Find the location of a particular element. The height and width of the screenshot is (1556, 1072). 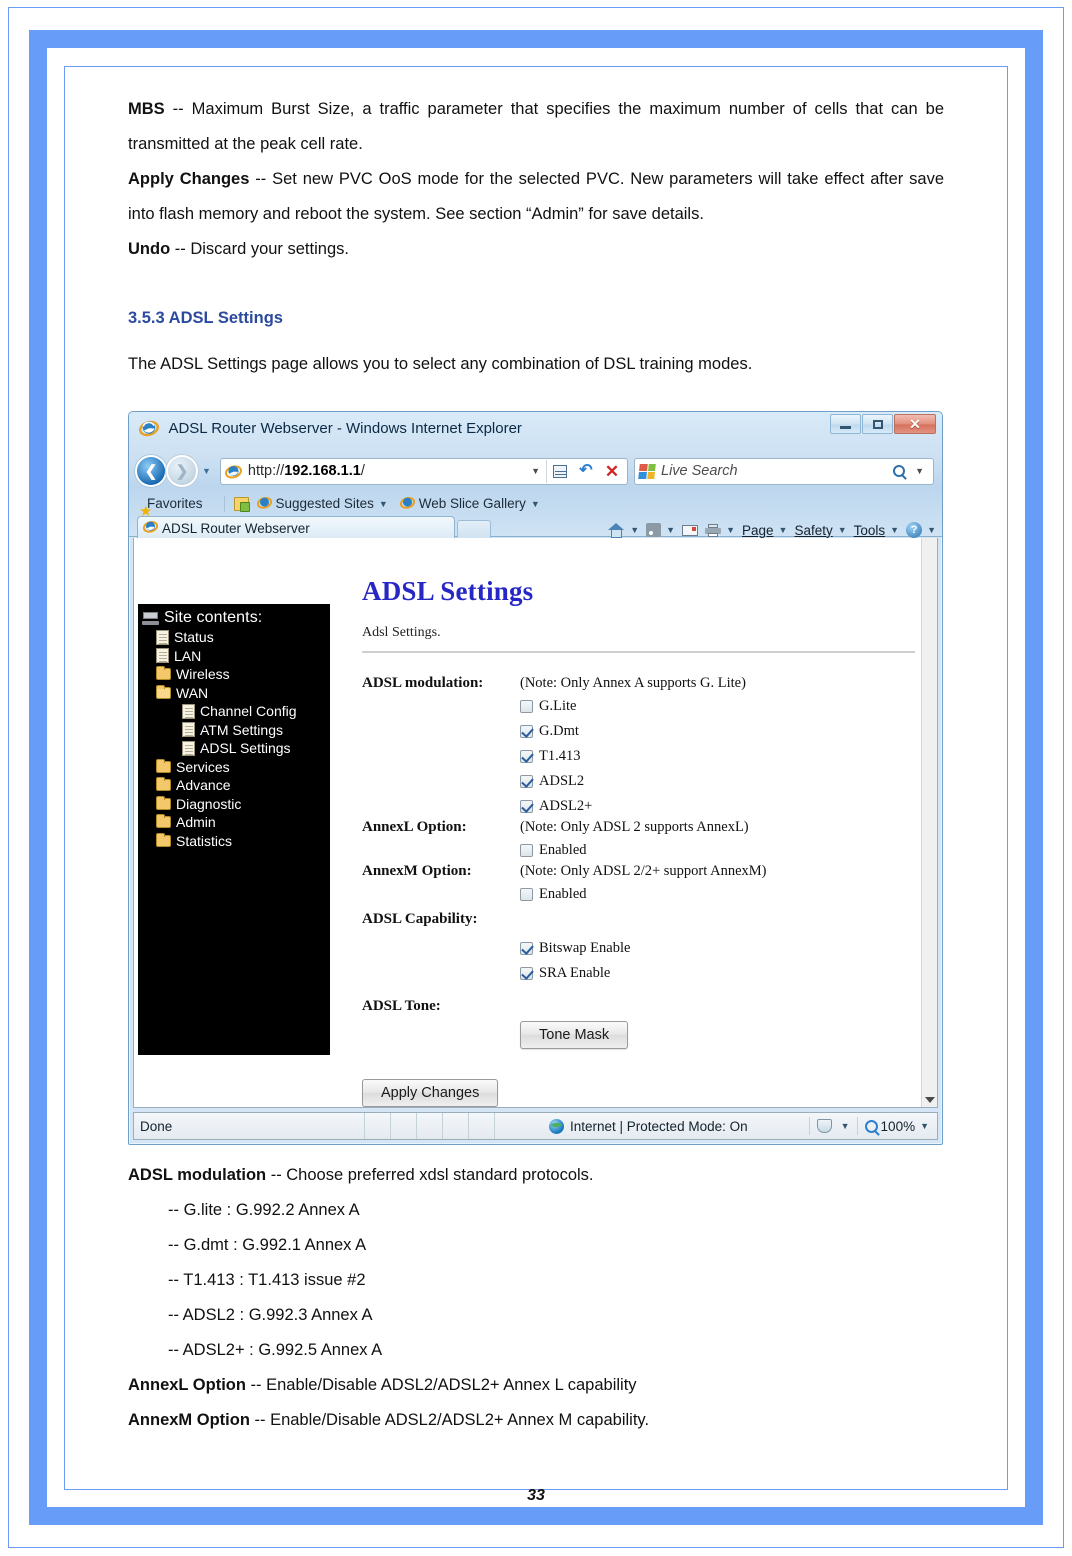

sidebar-item-wan: WAN is located at coordinates (236, 693).